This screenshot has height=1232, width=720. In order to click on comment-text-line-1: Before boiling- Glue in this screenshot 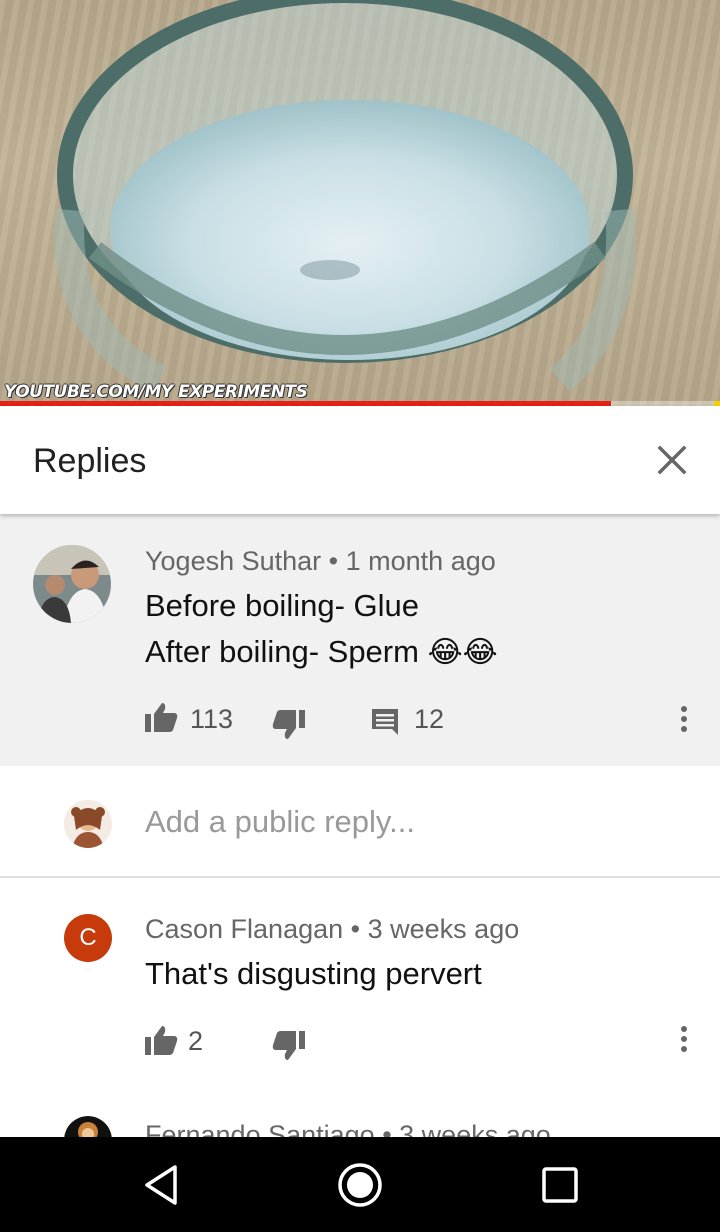, I will do `click(282, 605)`.